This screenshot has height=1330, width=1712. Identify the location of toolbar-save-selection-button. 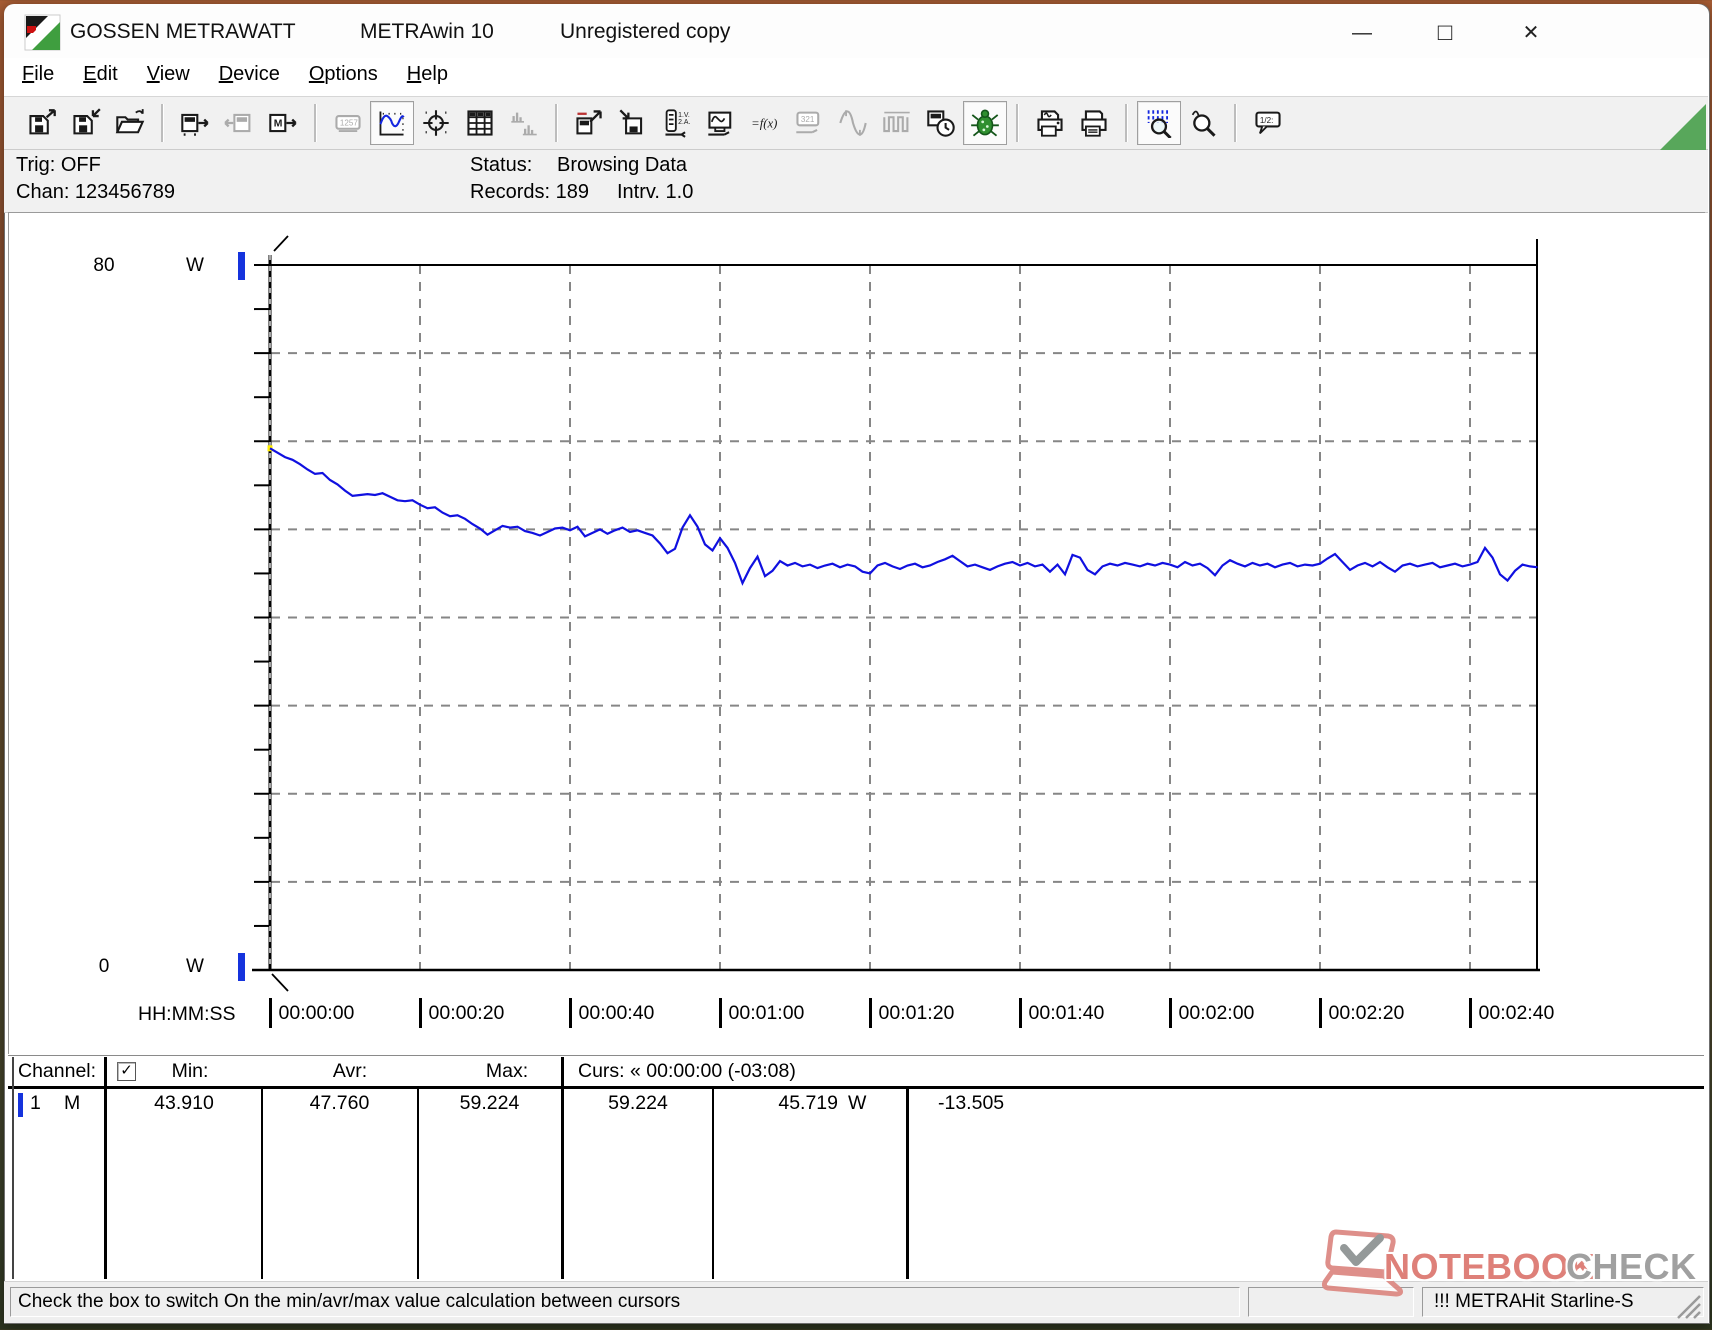
(633, 123).